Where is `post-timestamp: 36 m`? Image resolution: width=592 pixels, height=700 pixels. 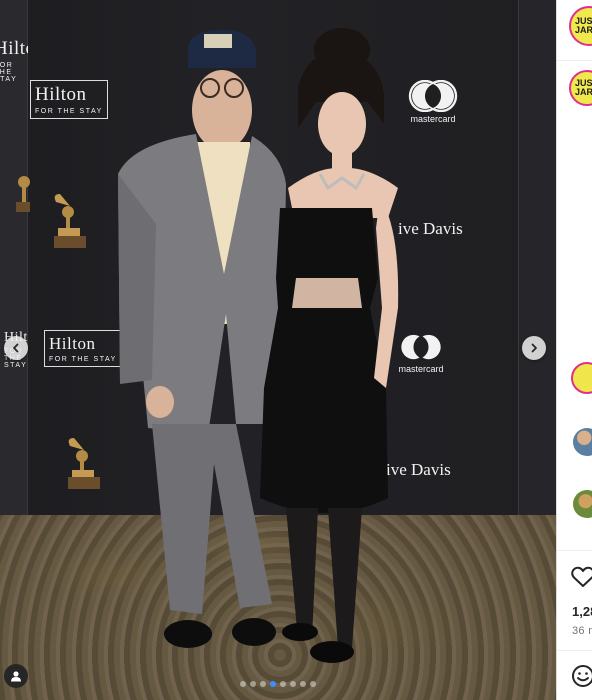 post-timestamp: 36 m is located at coordinates (582, 631).